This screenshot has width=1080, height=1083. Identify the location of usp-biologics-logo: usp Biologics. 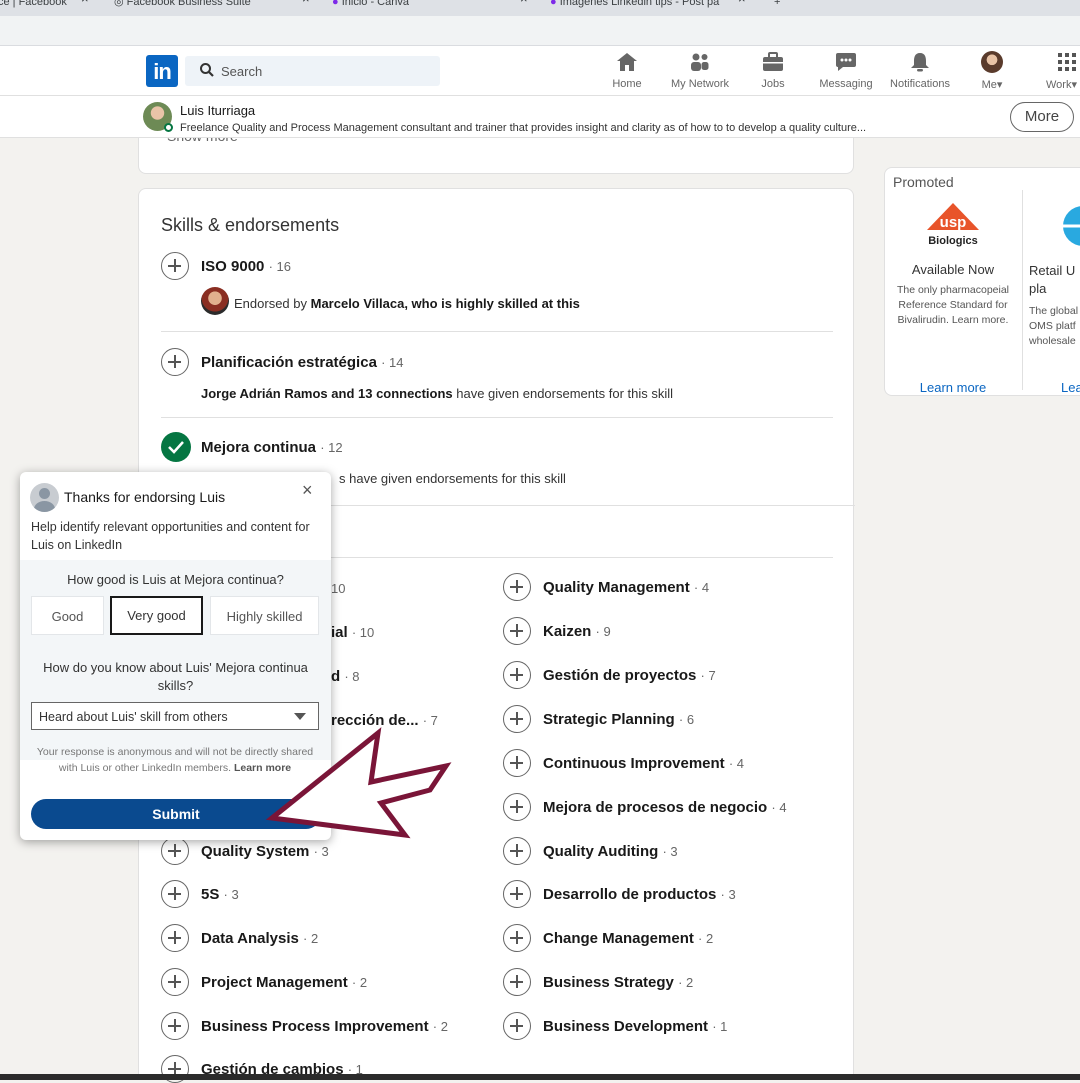
(953, 218).